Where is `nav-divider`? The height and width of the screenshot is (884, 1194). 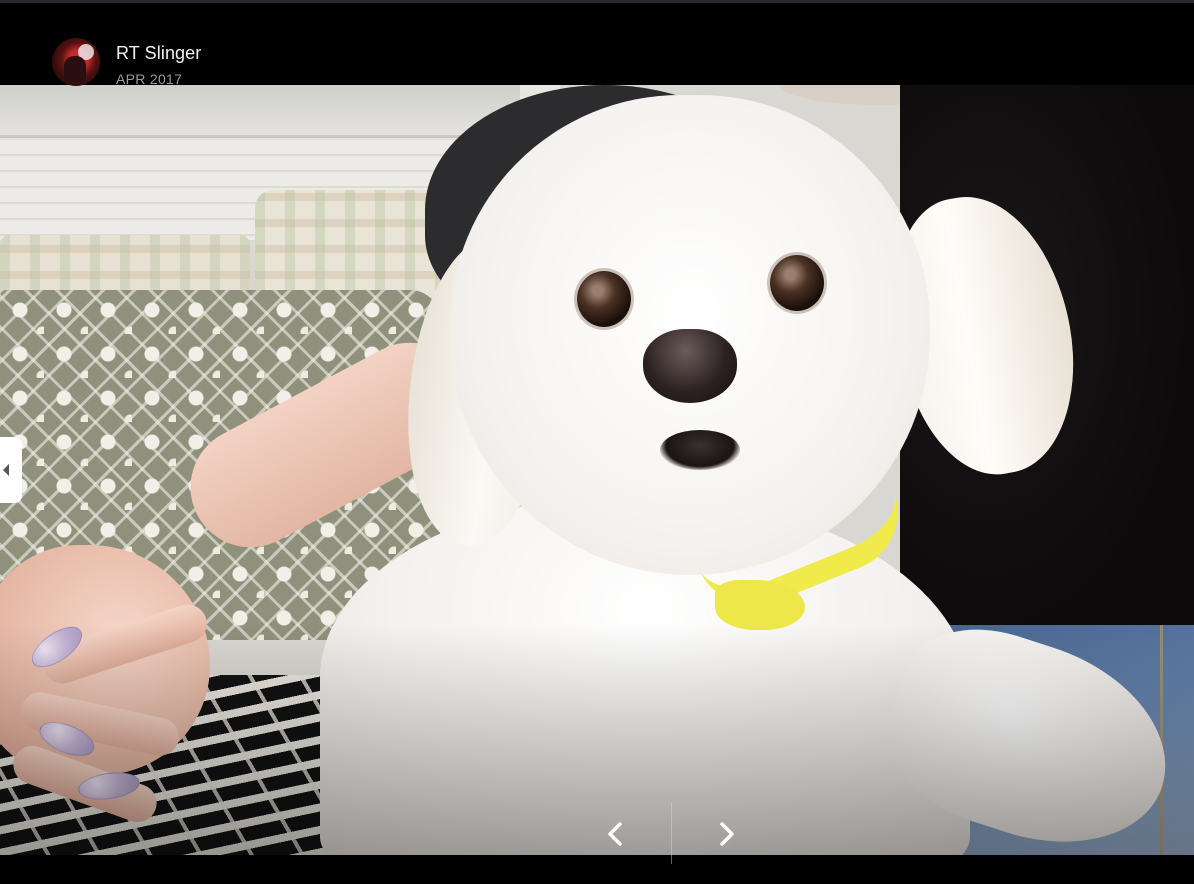
nav-divider is located at coordinates (671, 833).